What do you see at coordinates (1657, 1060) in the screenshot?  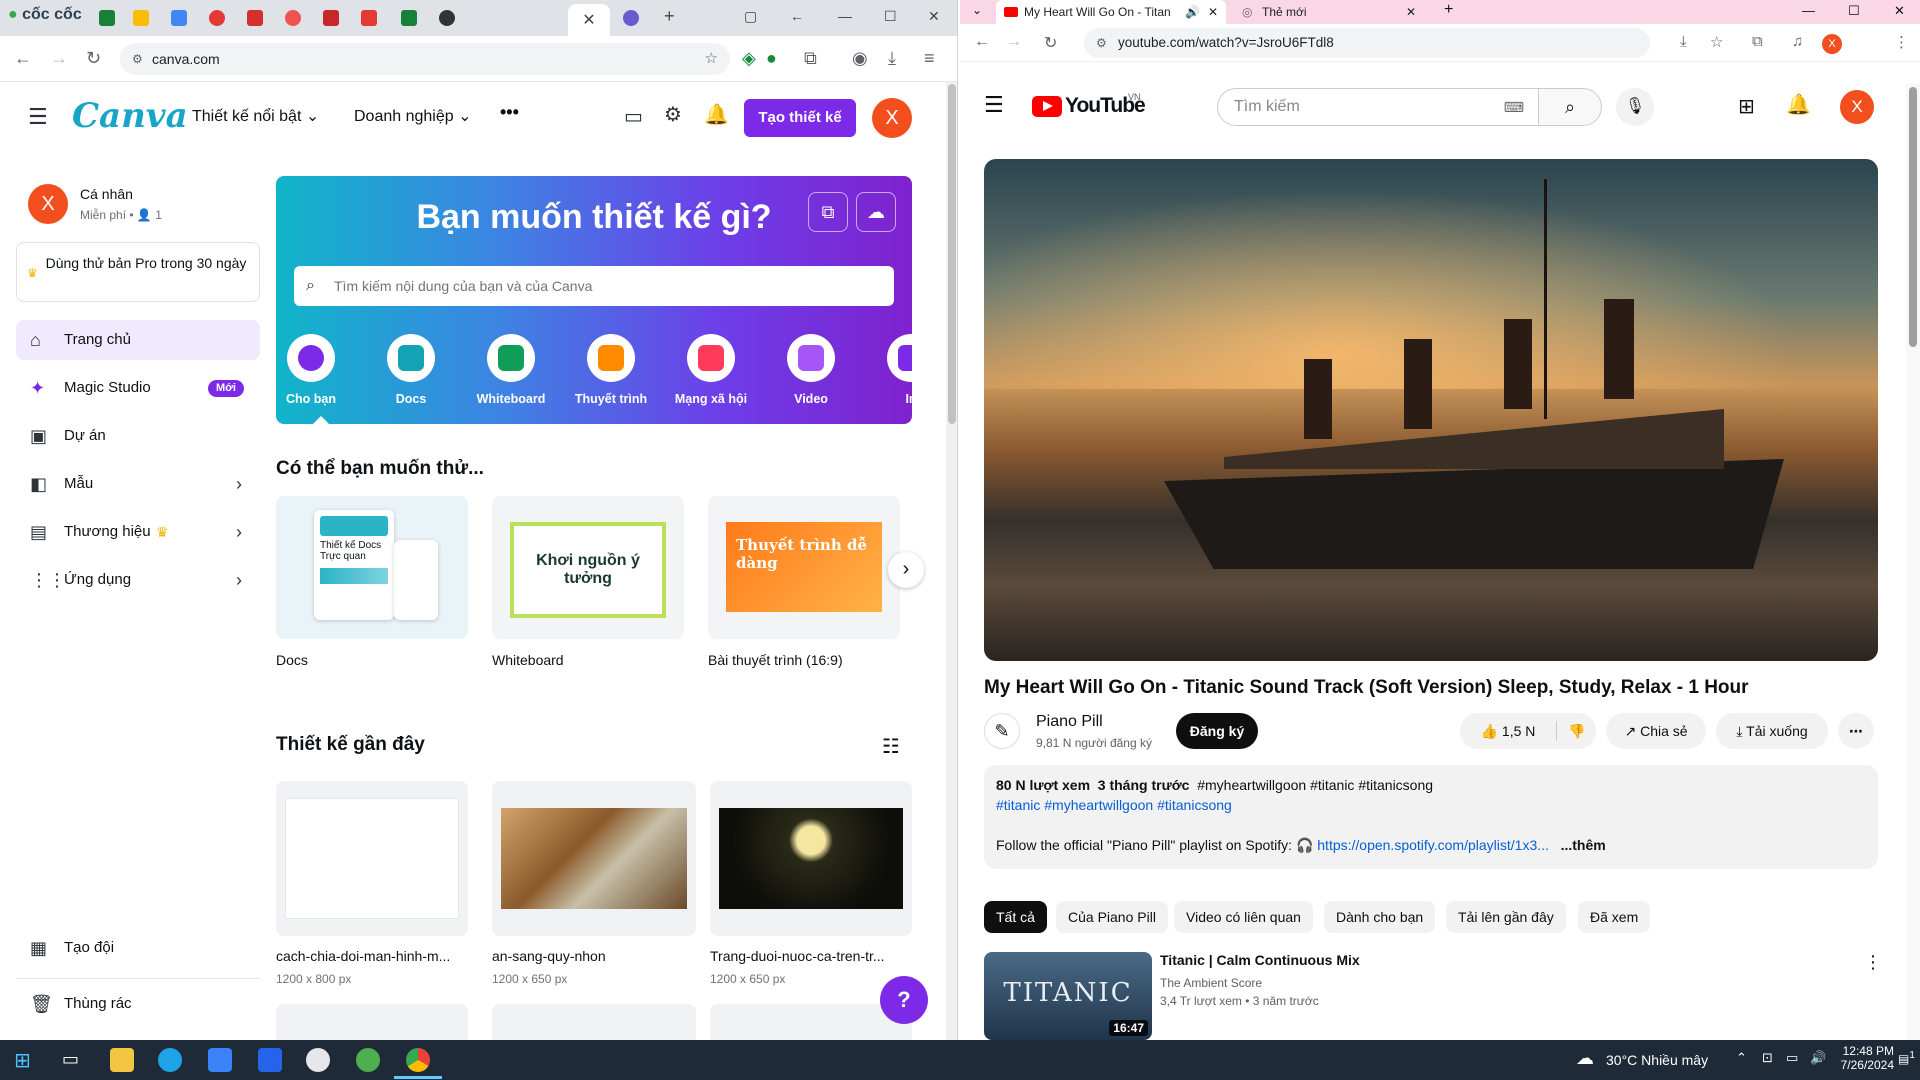 I see `weather-text: 30°C Nhiều mây` at bounding box center [1657, 1060].